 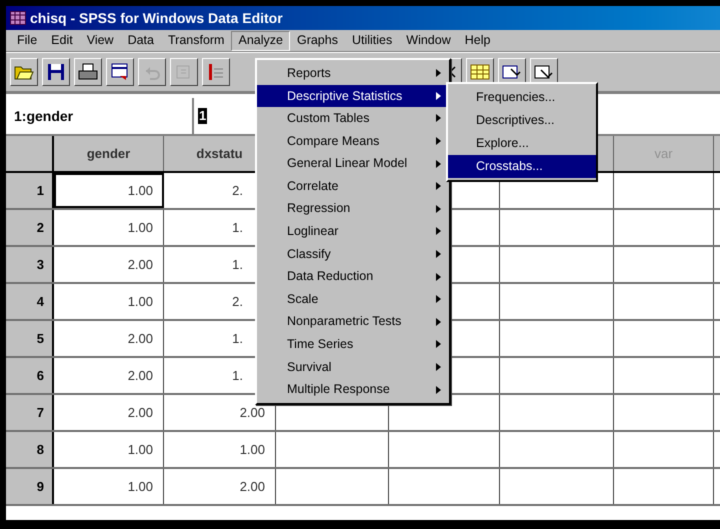 I want to click on selected-text: 1, so click(x=203, y=116).